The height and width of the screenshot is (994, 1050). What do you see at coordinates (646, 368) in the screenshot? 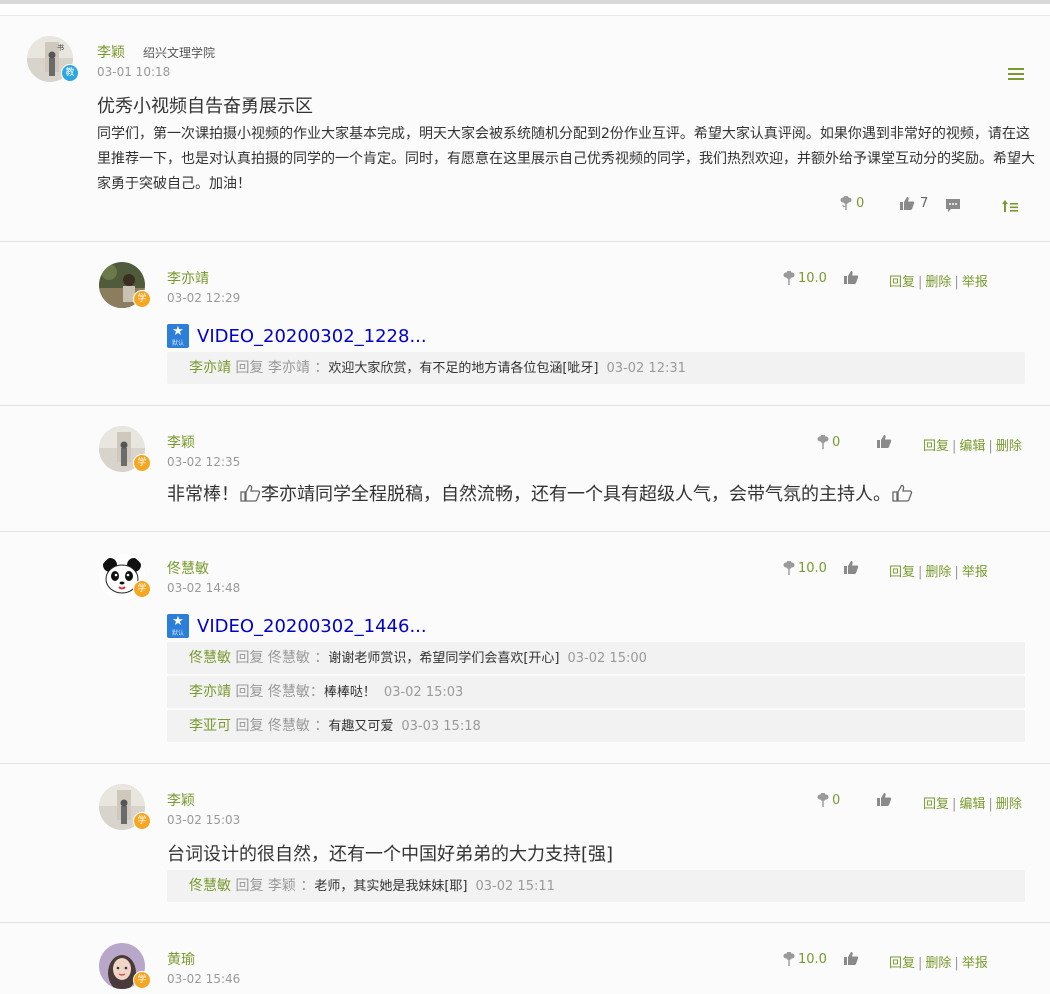
I see `sub-reply-time: 03-02 12:31` at bounding box center [646, 368].